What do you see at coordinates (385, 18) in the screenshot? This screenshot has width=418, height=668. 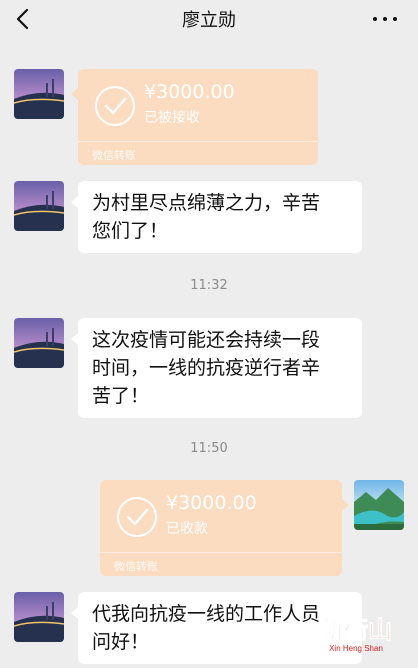 I see `more-dots-icon` at bounding box center [385, 18].